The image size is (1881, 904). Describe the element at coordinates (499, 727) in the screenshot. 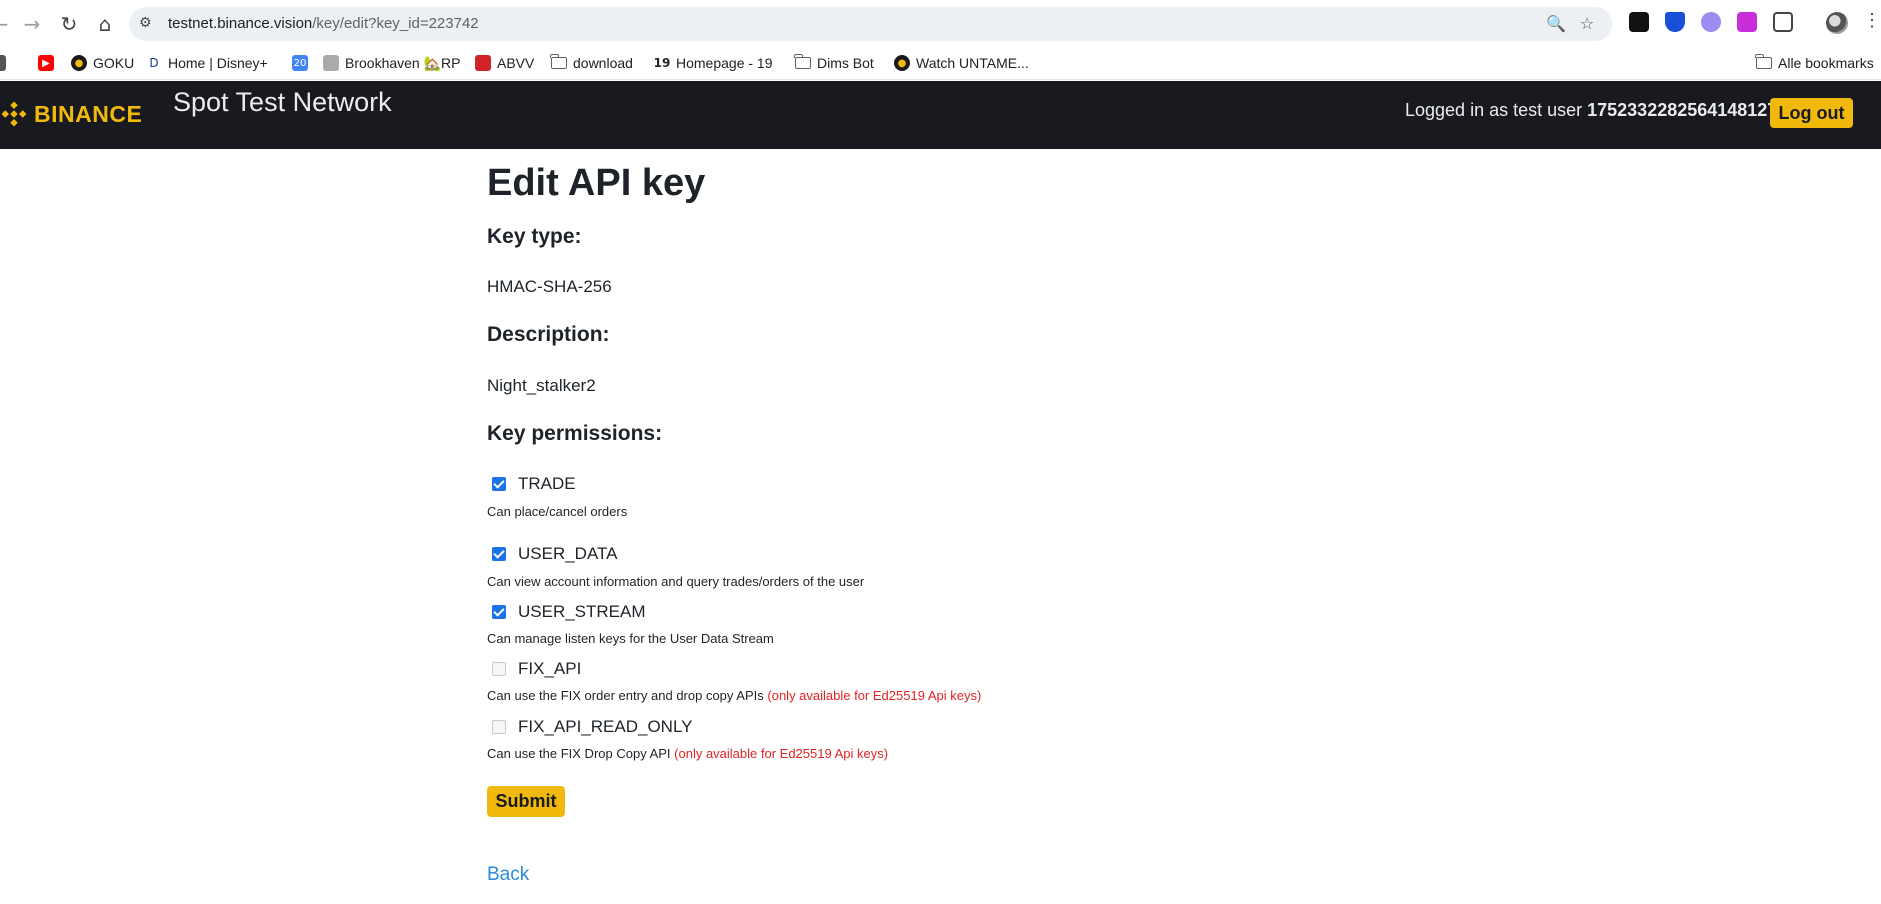

I see `fix-api-read-only-checkbox` at that location.